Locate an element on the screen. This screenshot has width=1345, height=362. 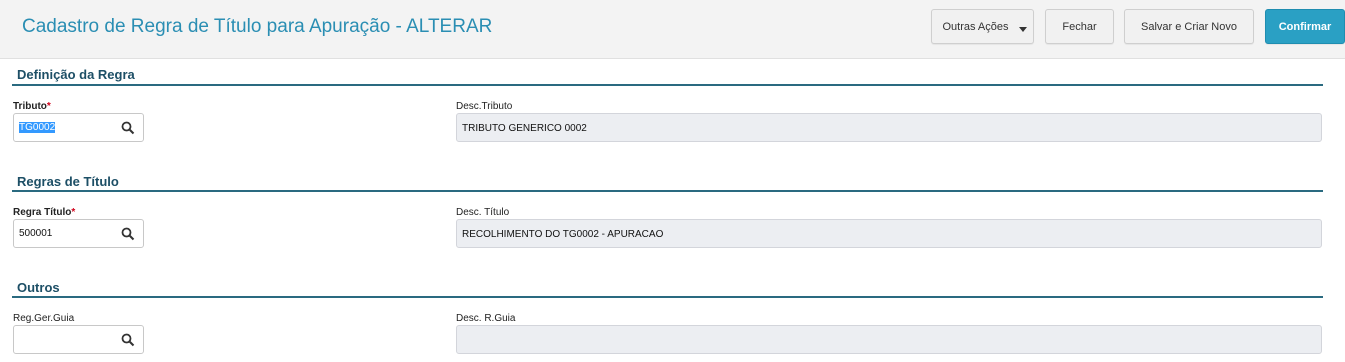
tributo-label-text: Tributo is located at coordinates (30, 106).